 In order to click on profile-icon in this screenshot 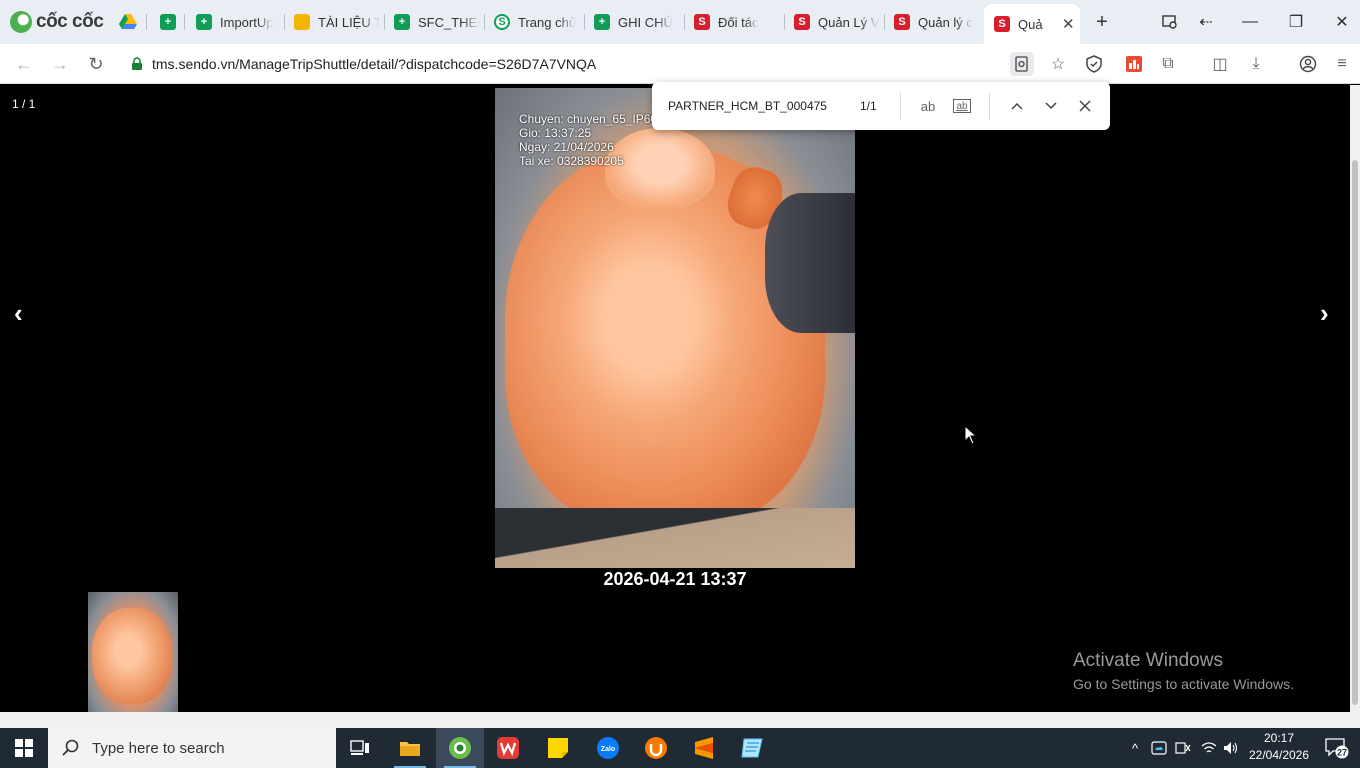, I will do `click(1308, 64)`.